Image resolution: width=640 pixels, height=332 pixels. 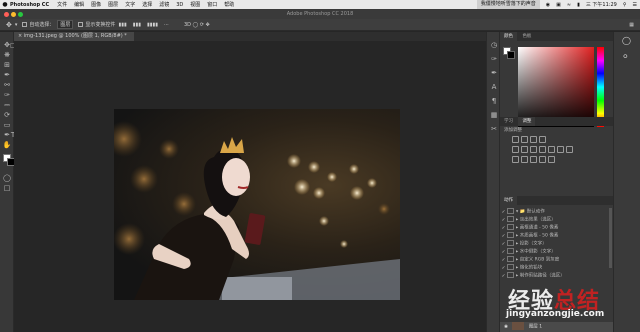 I want to click on search-icon: ⚲, so click(x=625, y=5).